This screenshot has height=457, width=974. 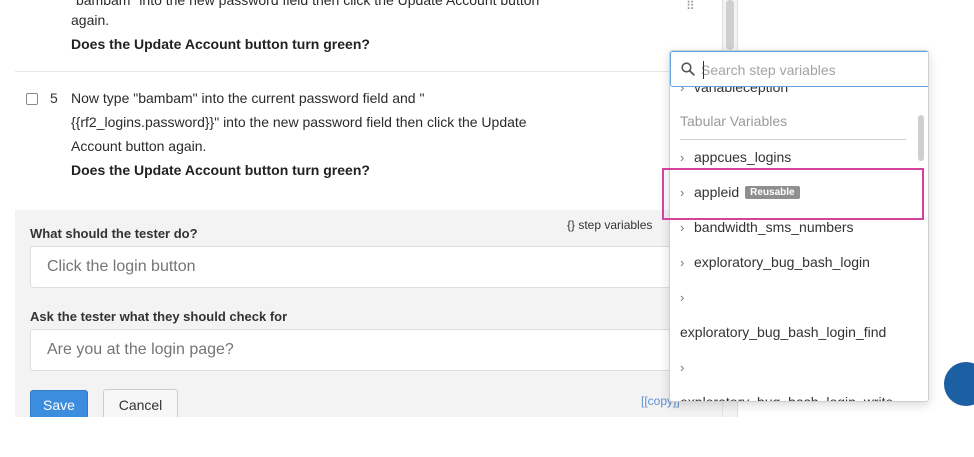 What do you see at coordinates (921, 138) in the screenshot?
I see `dropdown-scrollbar-thumb` at bounding box center [921, 138].